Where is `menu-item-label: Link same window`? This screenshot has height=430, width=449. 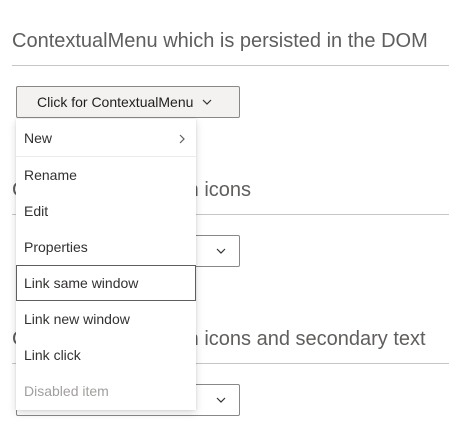 menu-item-label: Link same window is located at coordinates (81, 283).